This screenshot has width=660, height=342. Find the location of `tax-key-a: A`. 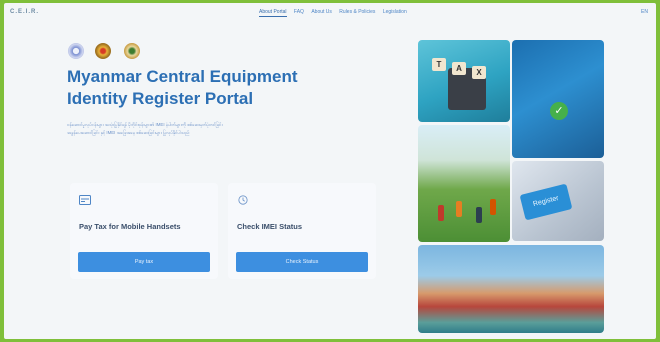

tax-key-a: A is located at coordinates (459, 68).